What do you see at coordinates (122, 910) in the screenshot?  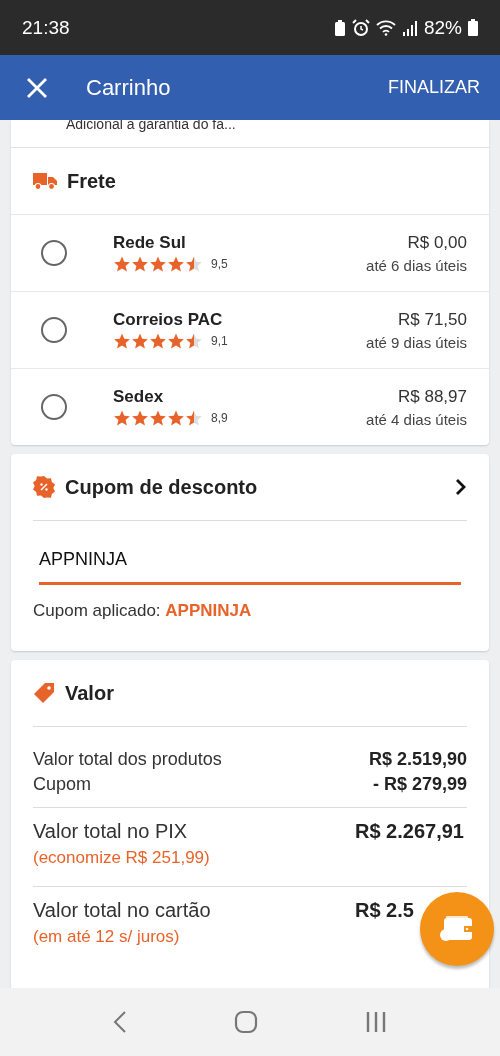 I see `total-label: Valor total no cartão` at bounding box center [122, 910].